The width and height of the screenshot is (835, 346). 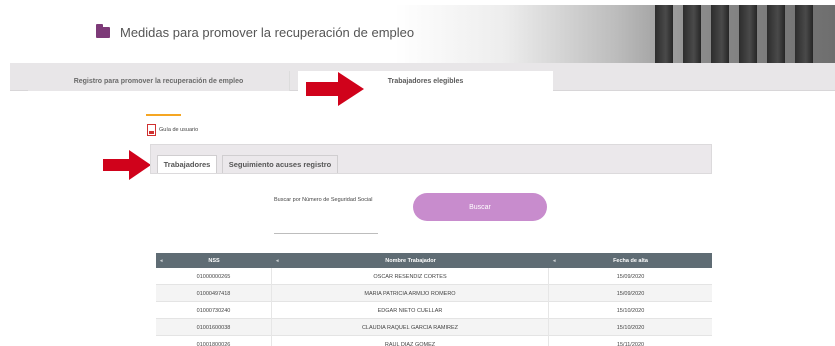 I want to click on cell-nss: 01001600038, so click(x=214, y=327).